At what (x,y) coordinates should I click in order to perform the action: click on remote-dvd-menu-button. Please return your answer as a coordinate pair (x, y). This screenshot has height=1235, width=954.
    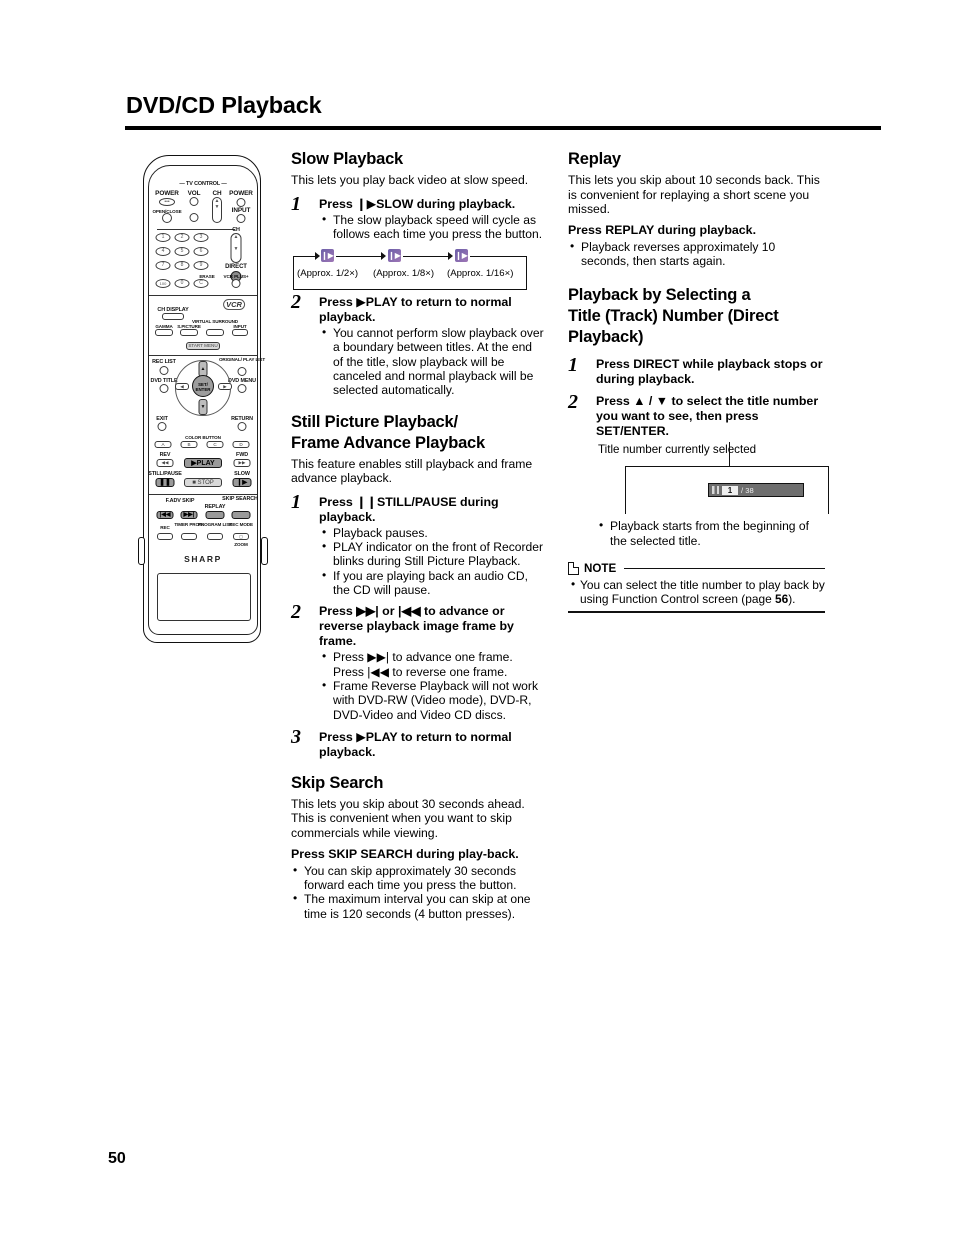
    Looking at the image, I should click on (242, 388).